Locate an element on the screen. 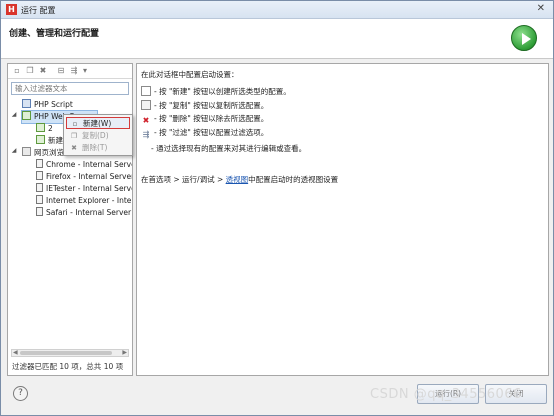 The height and width of the screenshot is (416, 554). help-text: - 按 "复制" 按钮以复制所选配置。 is located at coordinates (211, 105).